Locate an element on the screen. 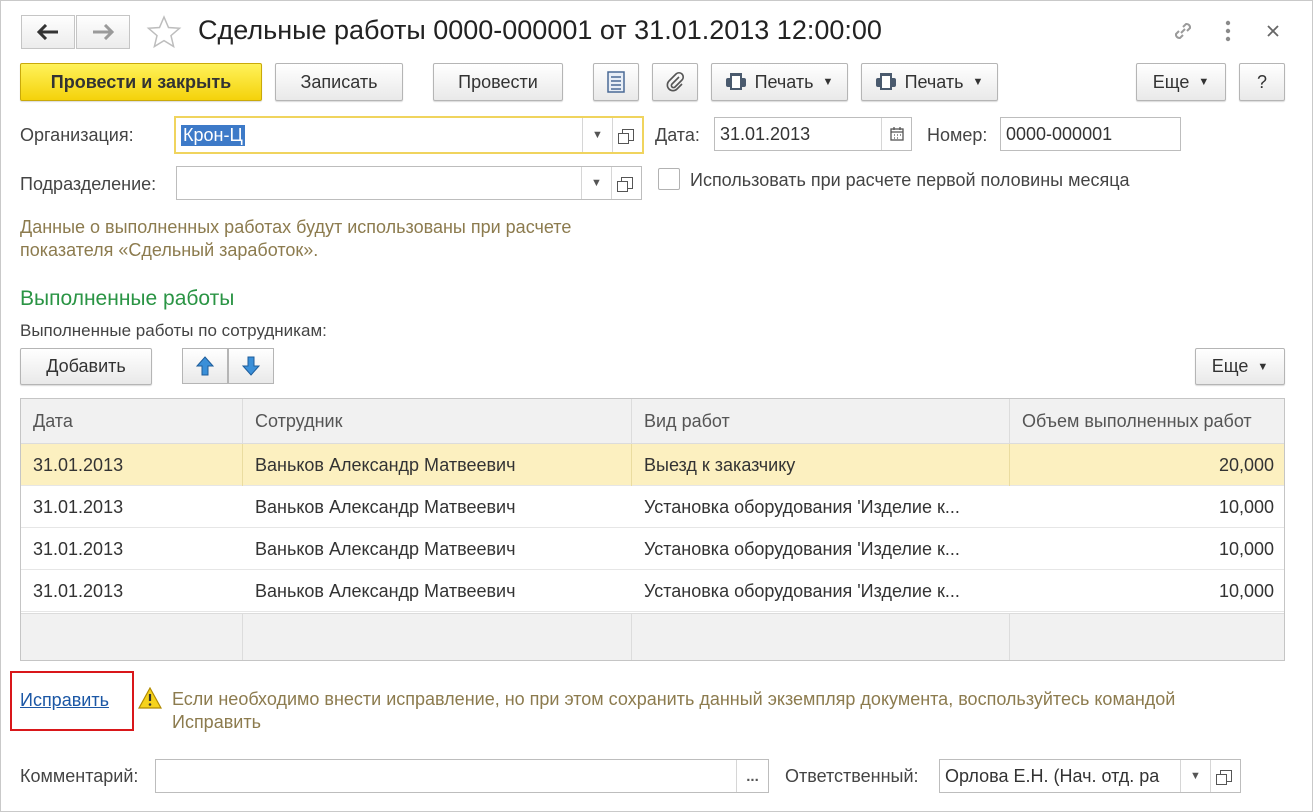  date-value: 31.01.2013 is located at coordinates (798, 134).